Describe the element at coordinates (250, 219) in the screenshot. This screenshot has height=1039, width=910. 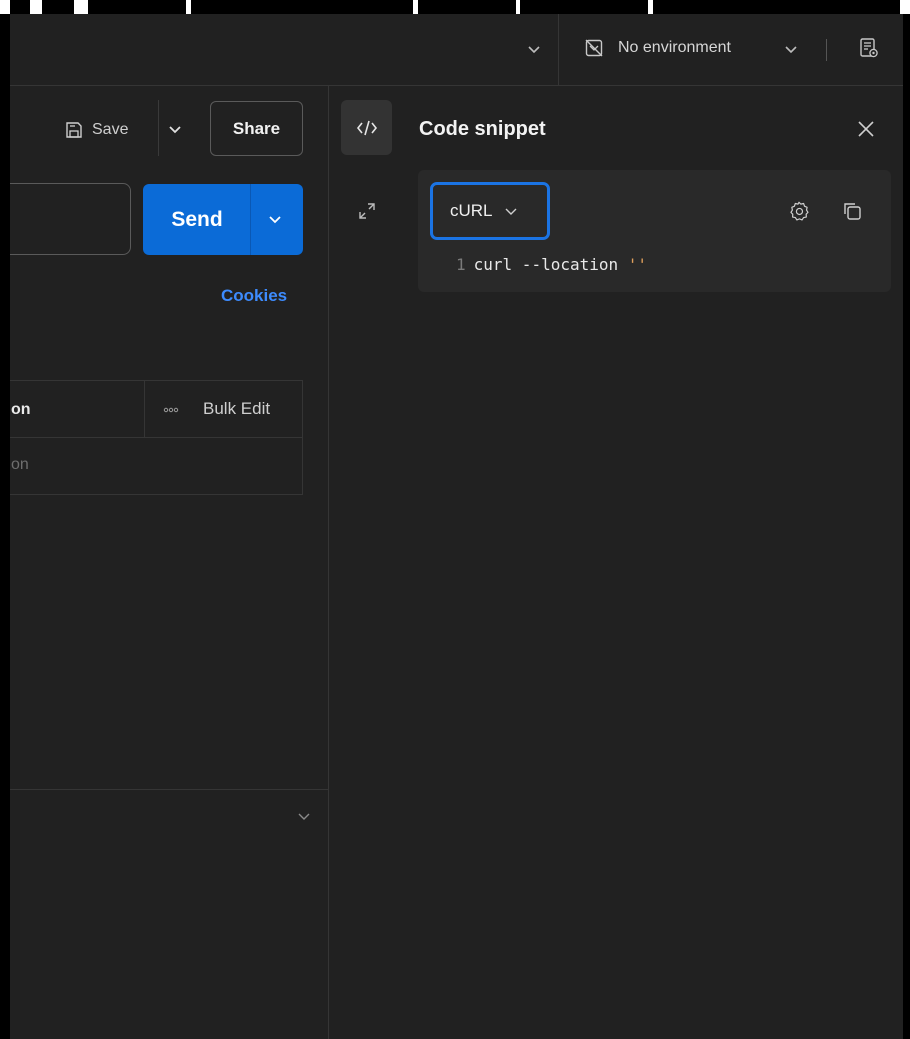
I see `send-divider` at that location.